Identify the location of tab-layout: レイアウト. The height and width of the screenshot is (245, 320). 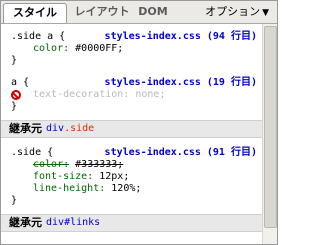
(102, 12).